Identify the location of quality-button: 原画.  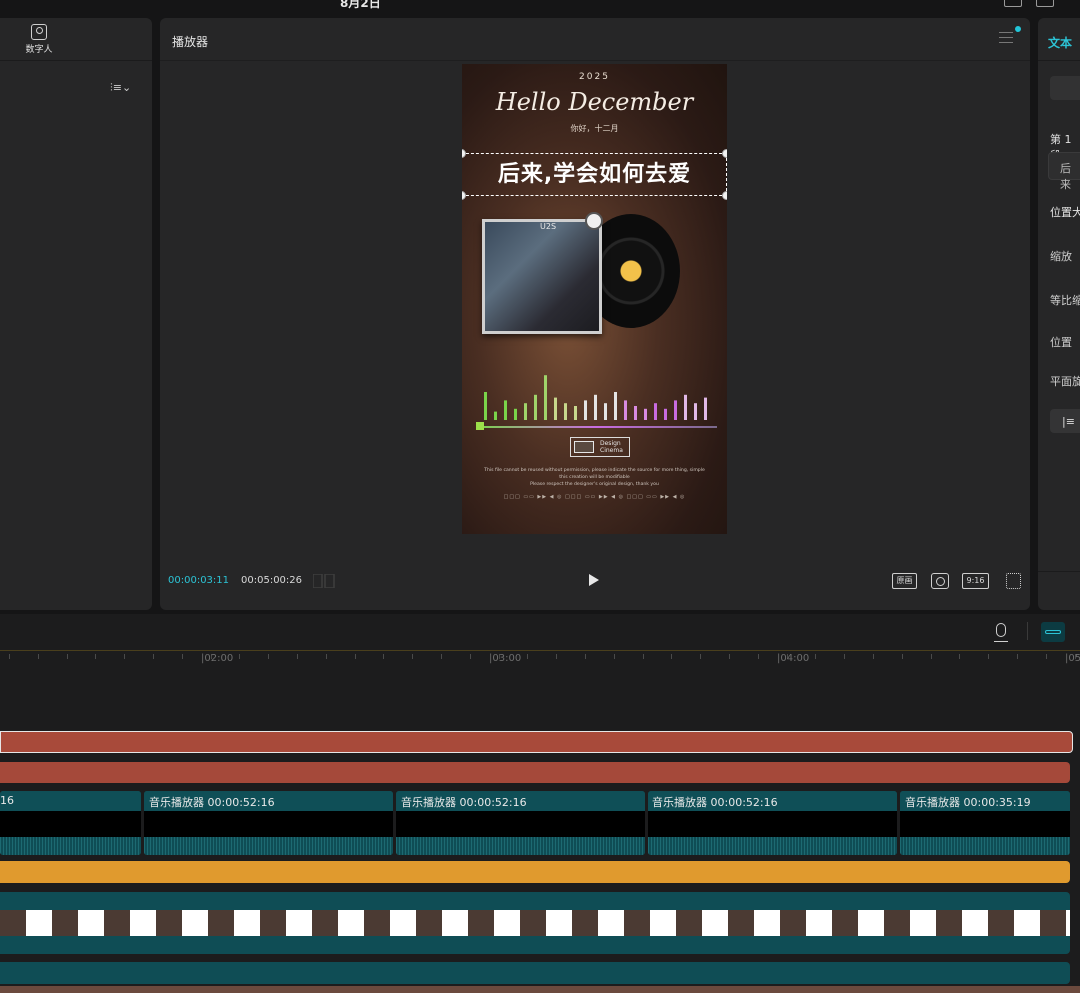
(904, 581).